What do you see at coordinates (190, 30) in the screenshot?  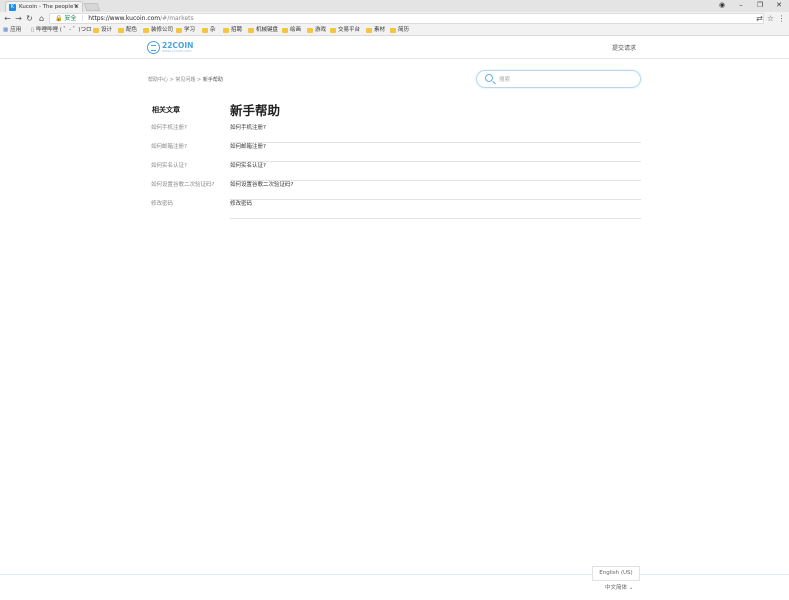 I see `bookmark-label: 学习` at bounding box center [190, 30].